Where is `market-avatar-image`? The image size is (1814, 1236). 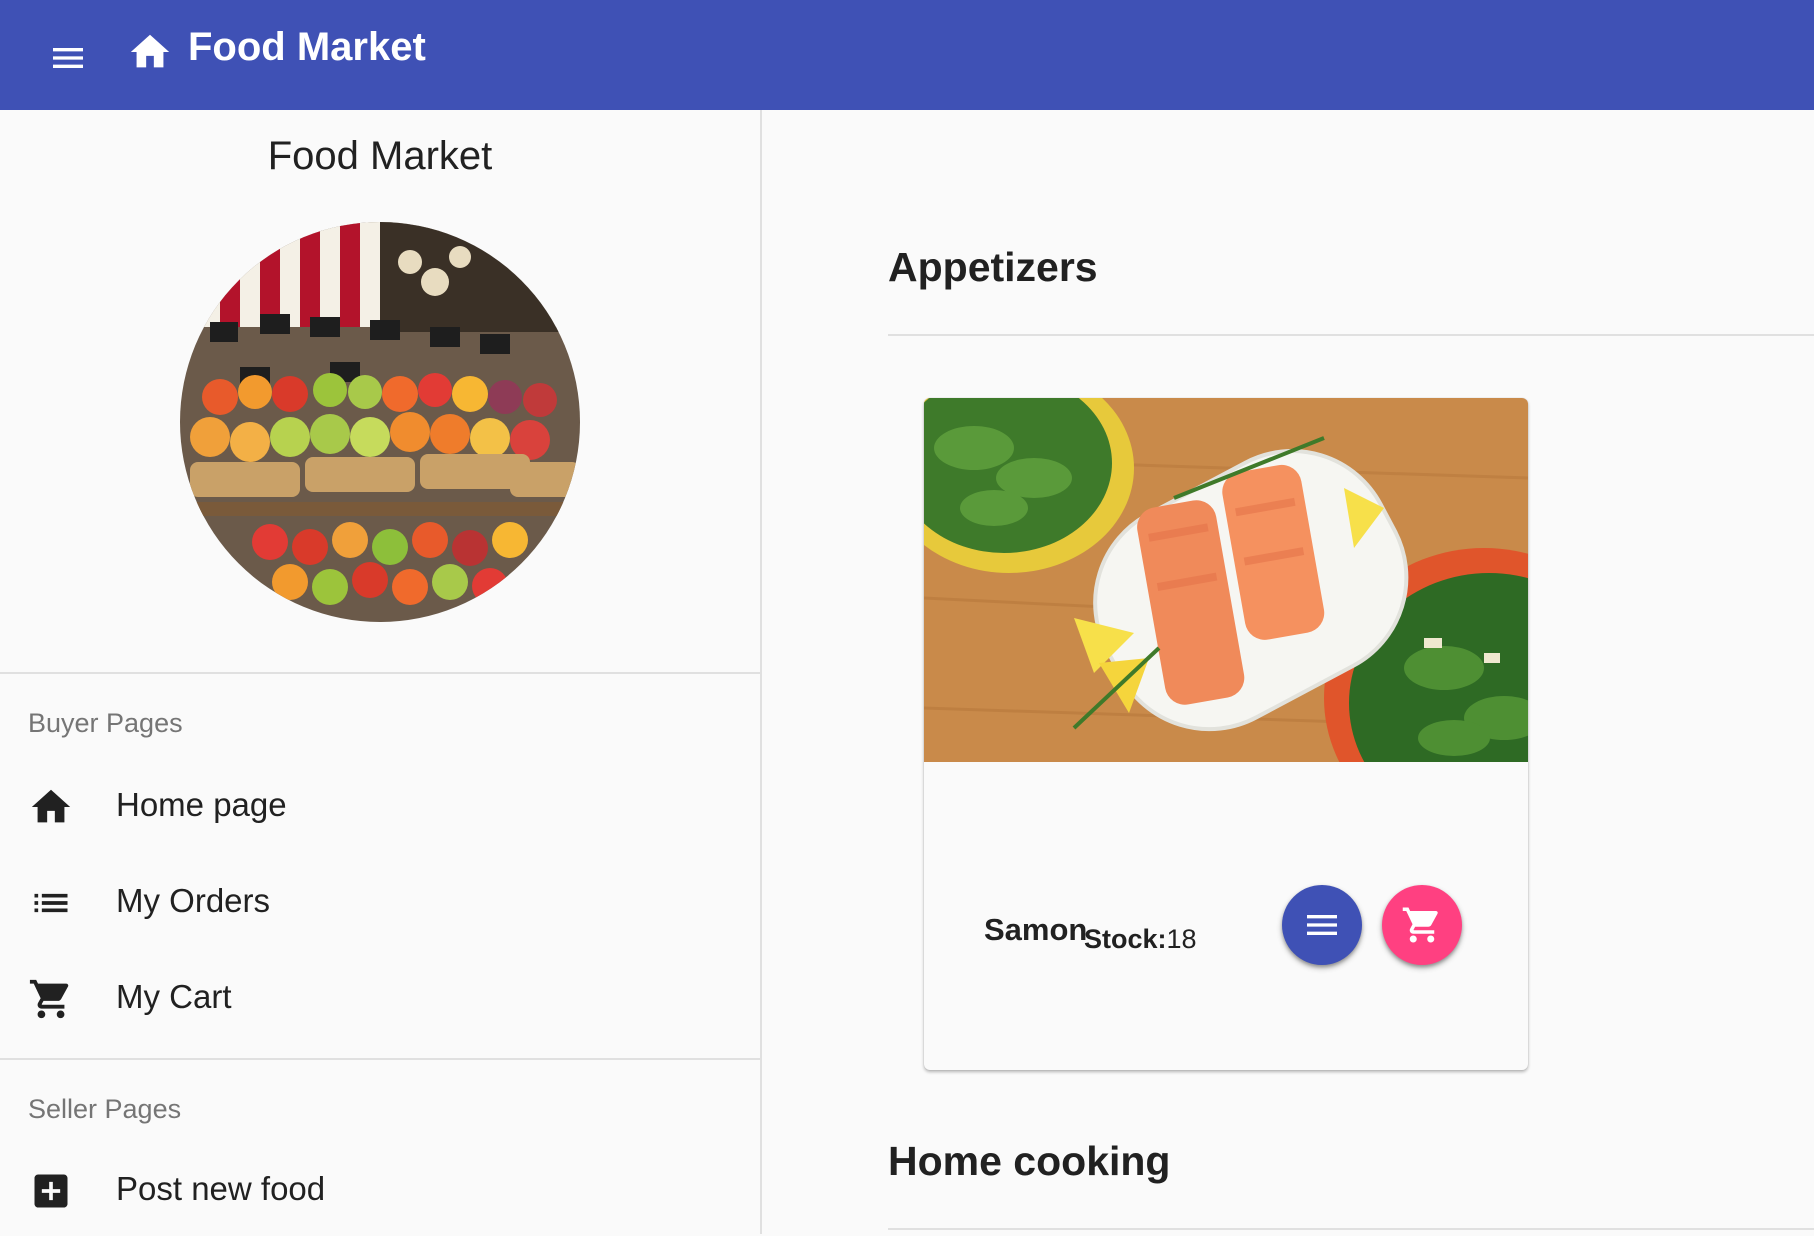 market-avatar-image is located at coordinates (380, 422).